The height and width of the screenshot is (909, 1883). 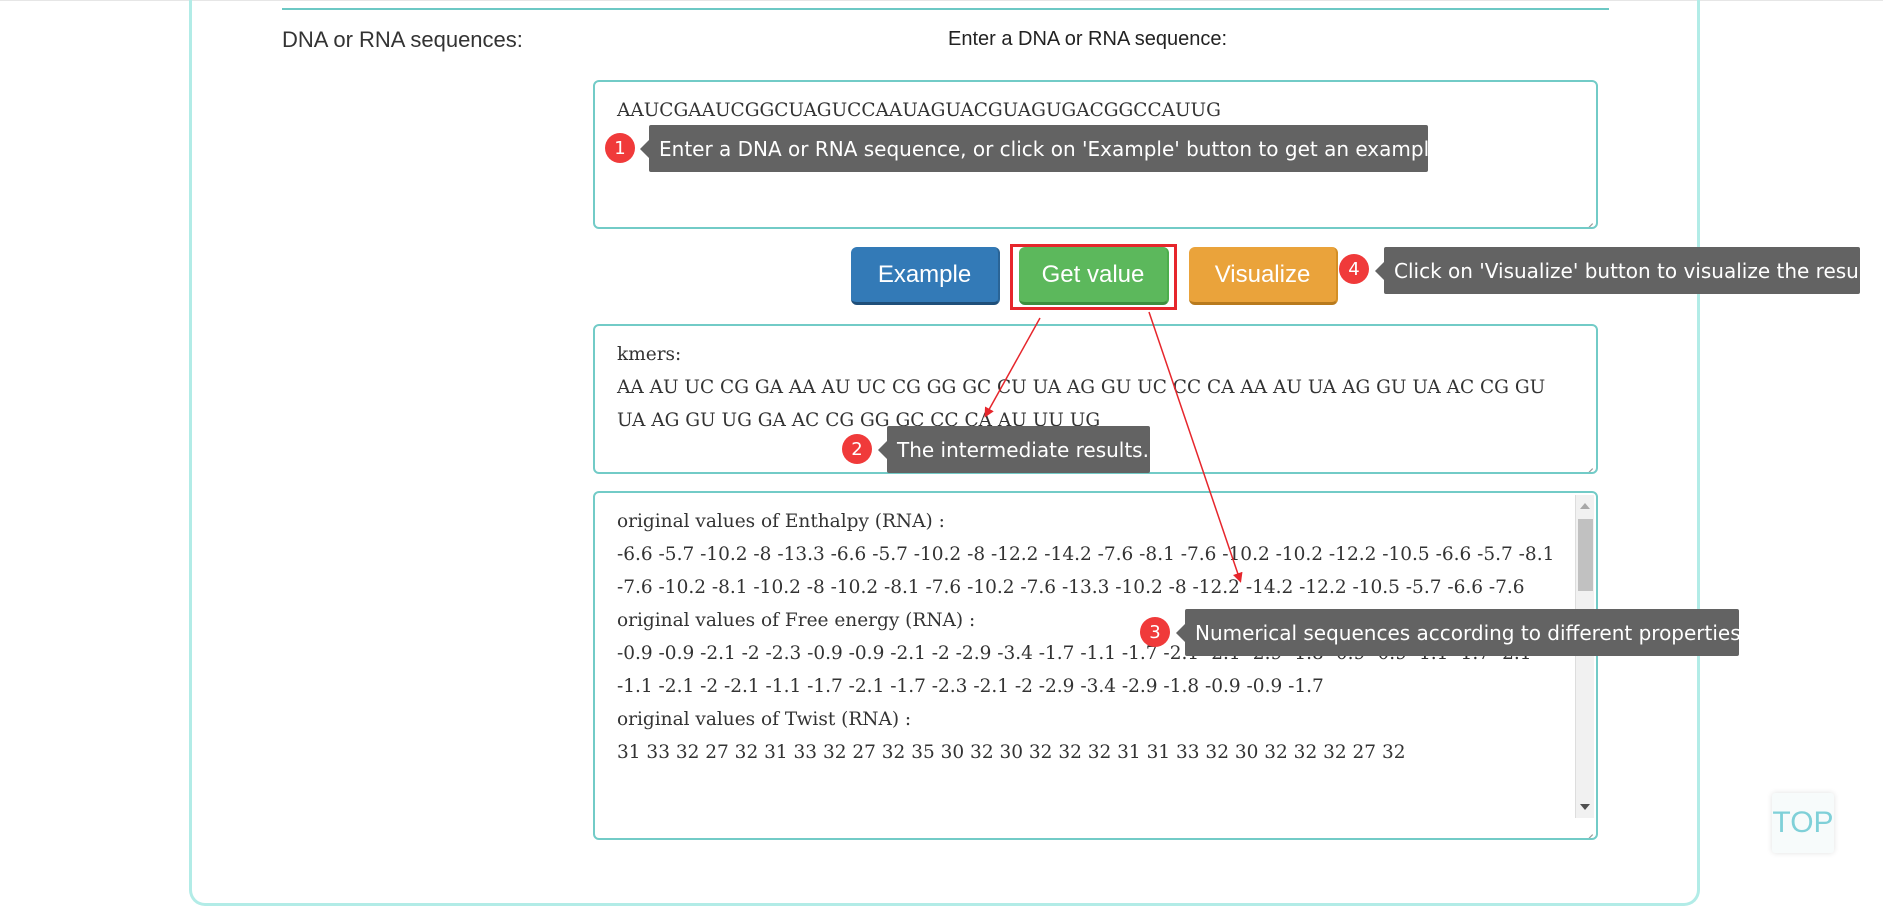 What do you see at coordinates (1263, 276) in the screenshot?
I see `visualize-button: Visualize` at bounding box center [1263, 276].